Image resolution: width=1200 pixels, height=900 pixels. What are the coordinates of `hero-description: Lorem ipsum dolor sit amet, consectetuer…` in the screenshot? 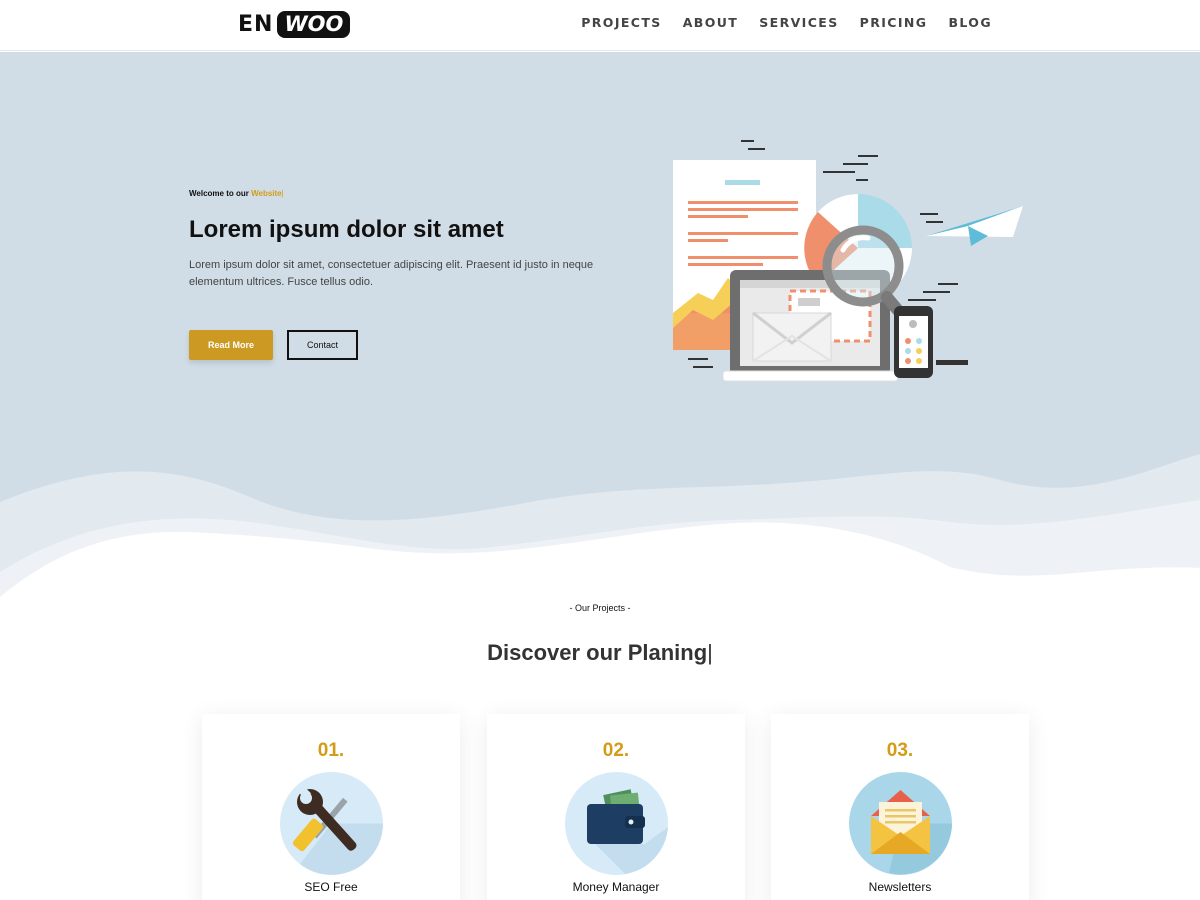 It's located at (391, 273).